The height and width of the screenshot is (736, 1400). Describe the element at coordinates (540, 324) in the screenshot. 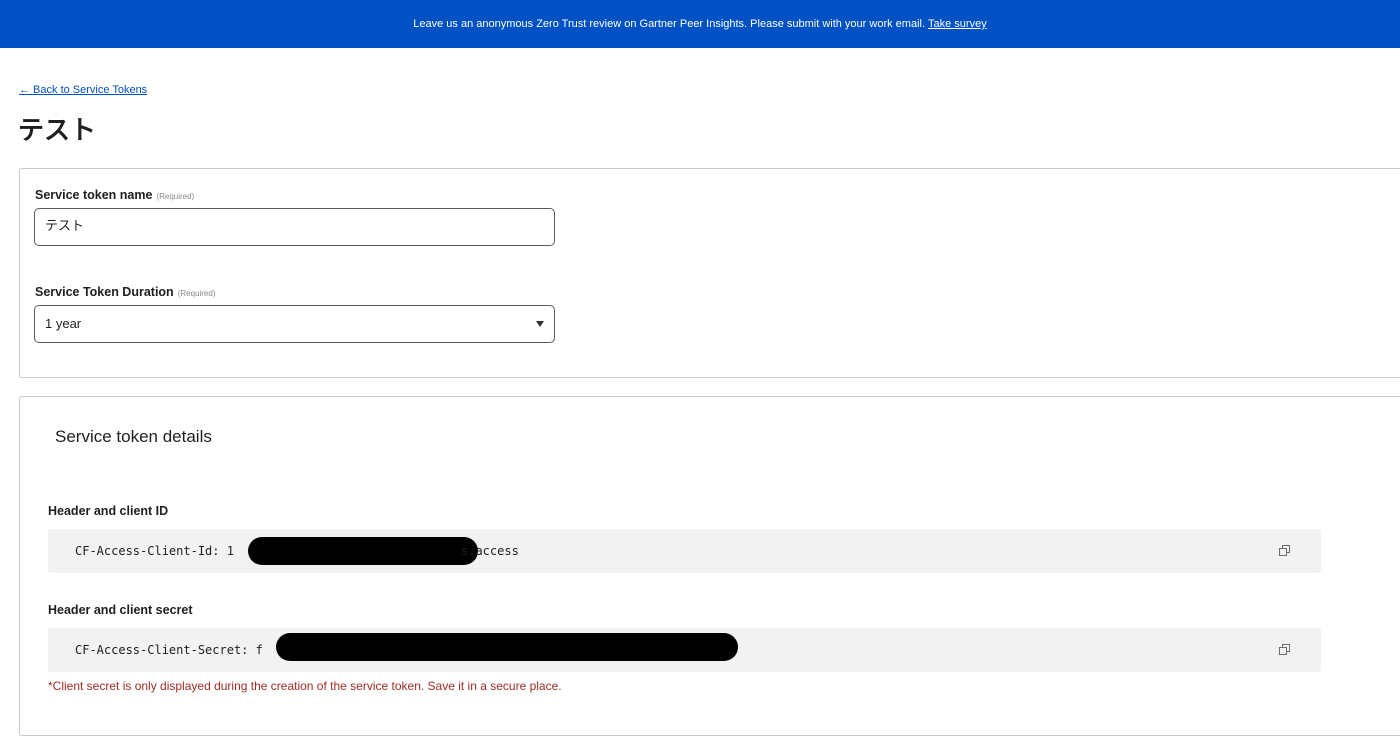

I see `chevron-down-icon` at that location.